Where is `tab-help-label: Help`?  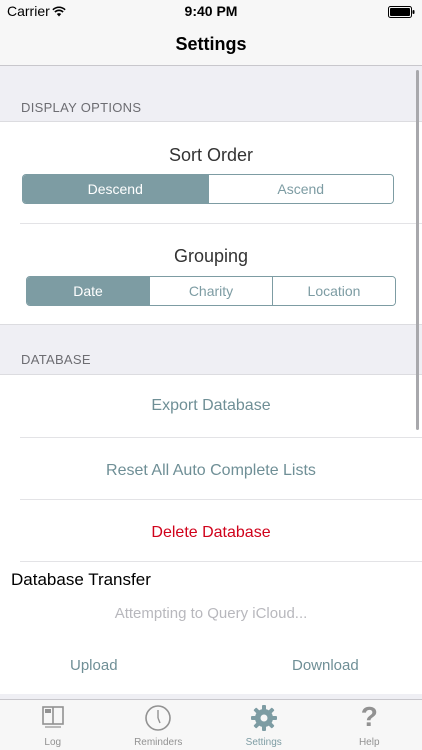 tab-help-label: Help is located at coordinates (369, 742).